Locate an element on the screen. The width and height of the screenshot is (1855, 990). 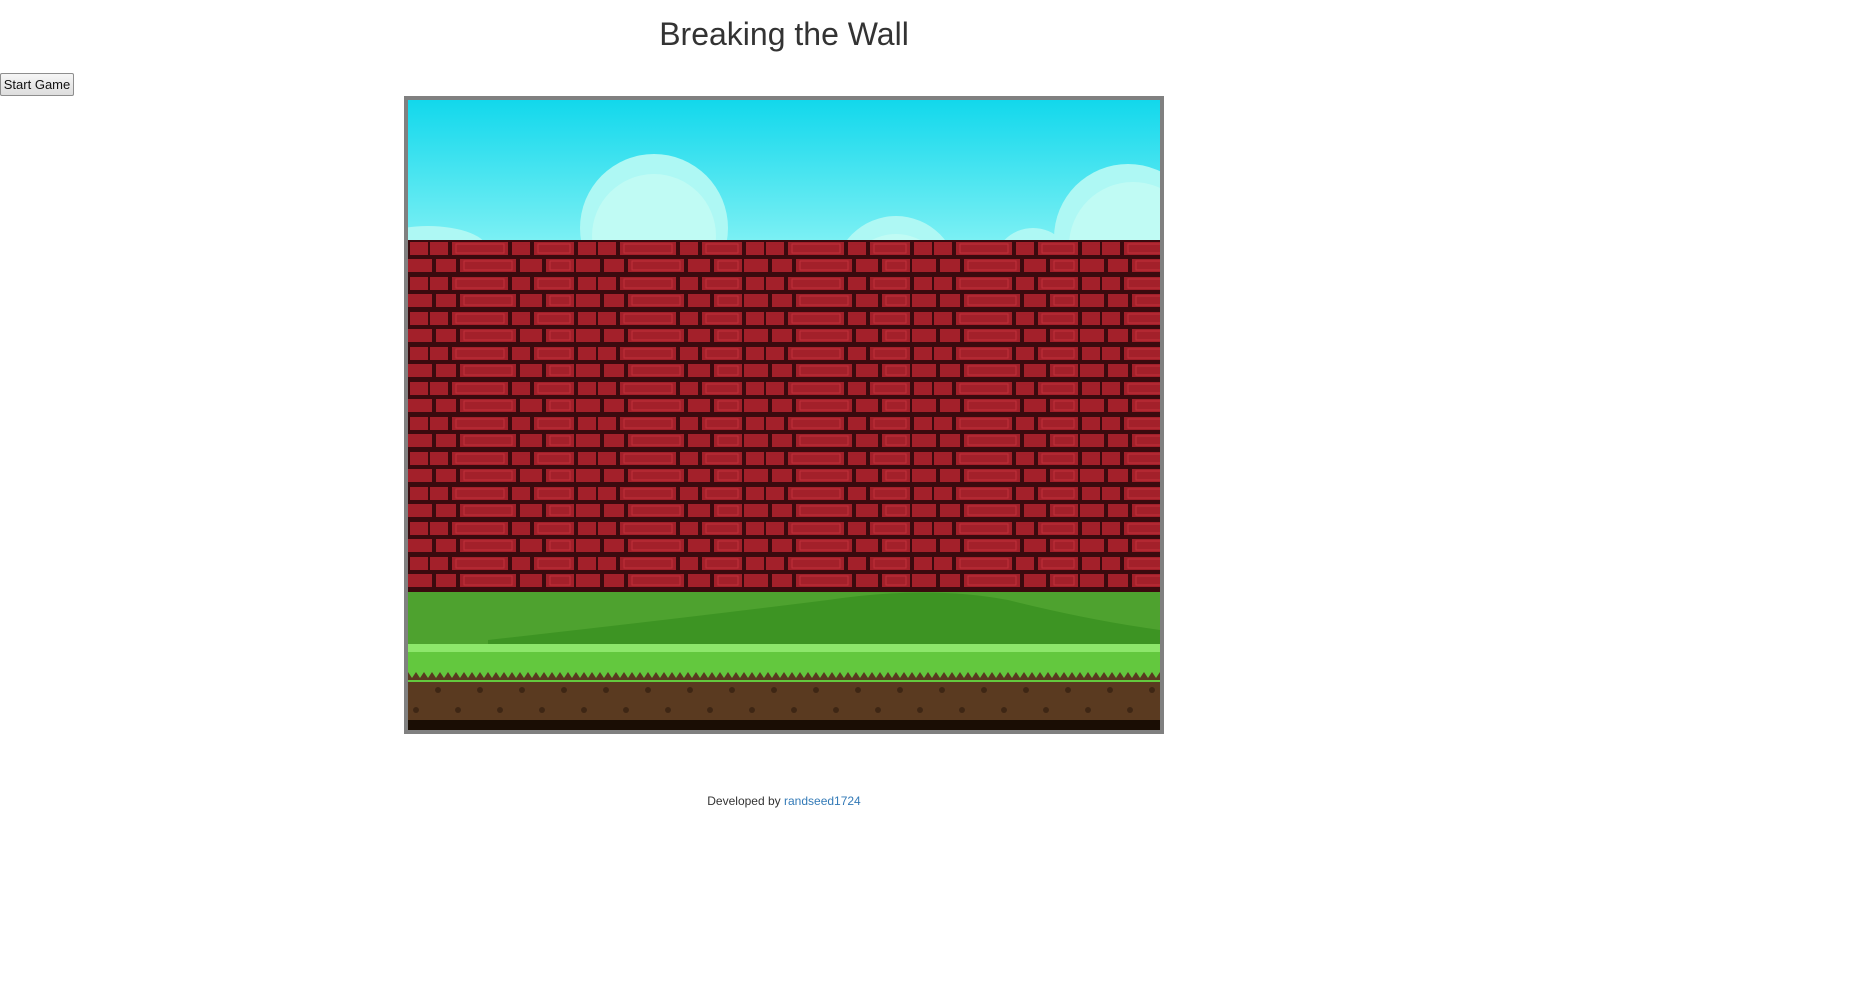
brick-wall is located at coordinates (784, 416).